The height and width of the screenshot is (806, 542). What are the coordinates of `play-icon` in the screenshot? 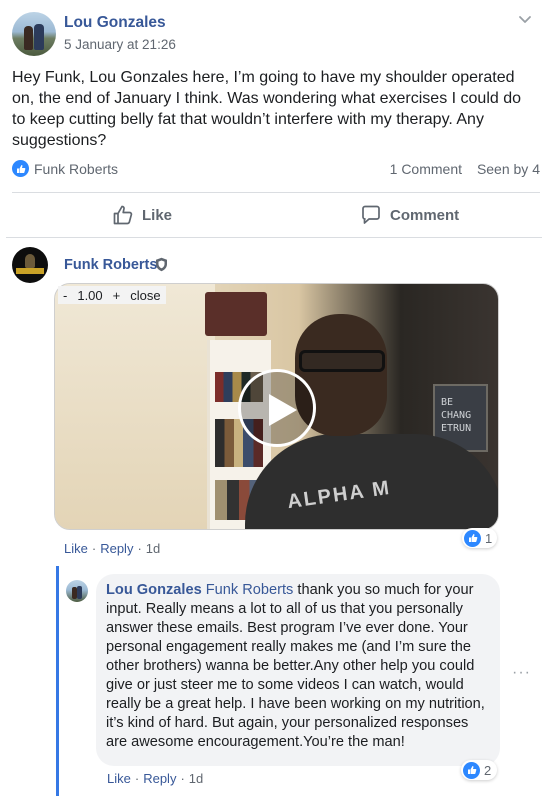 It's located at (283, 410).